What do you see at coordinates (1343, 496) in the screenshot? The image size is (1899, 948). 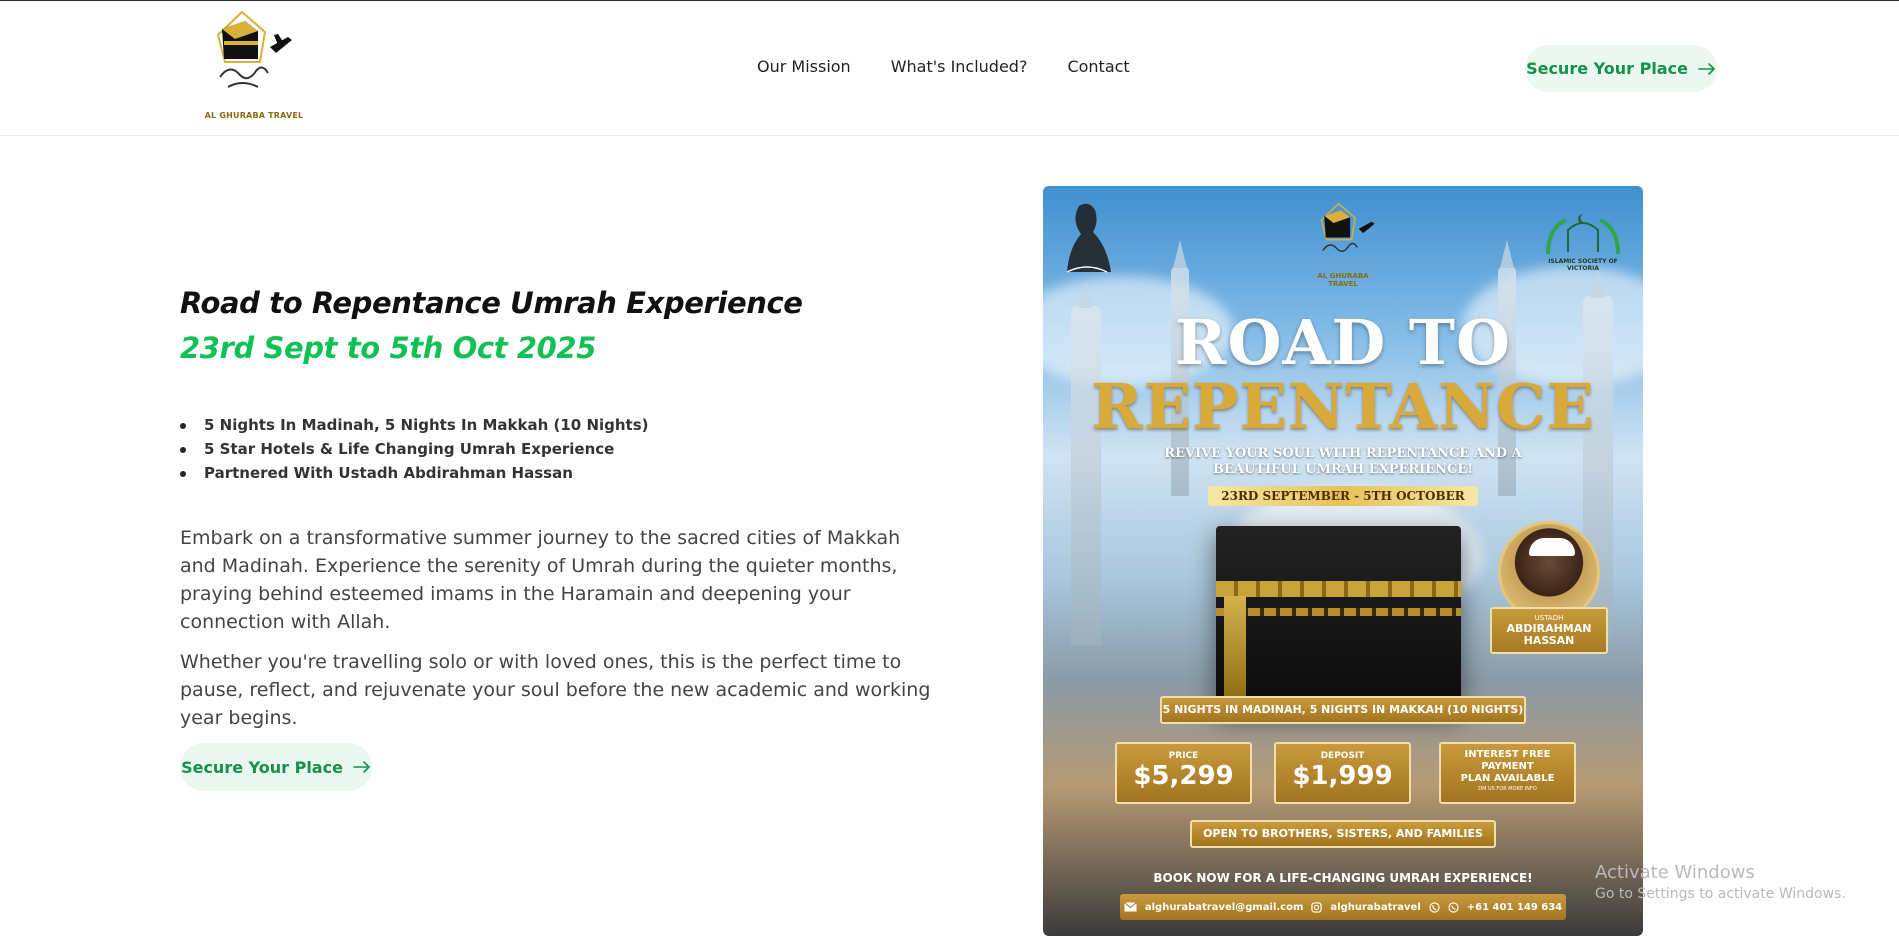 I see `poster-date-bar: 23RD SEPTEMBER - 5TH OCTOBER` at bounding box center [1343, 496].